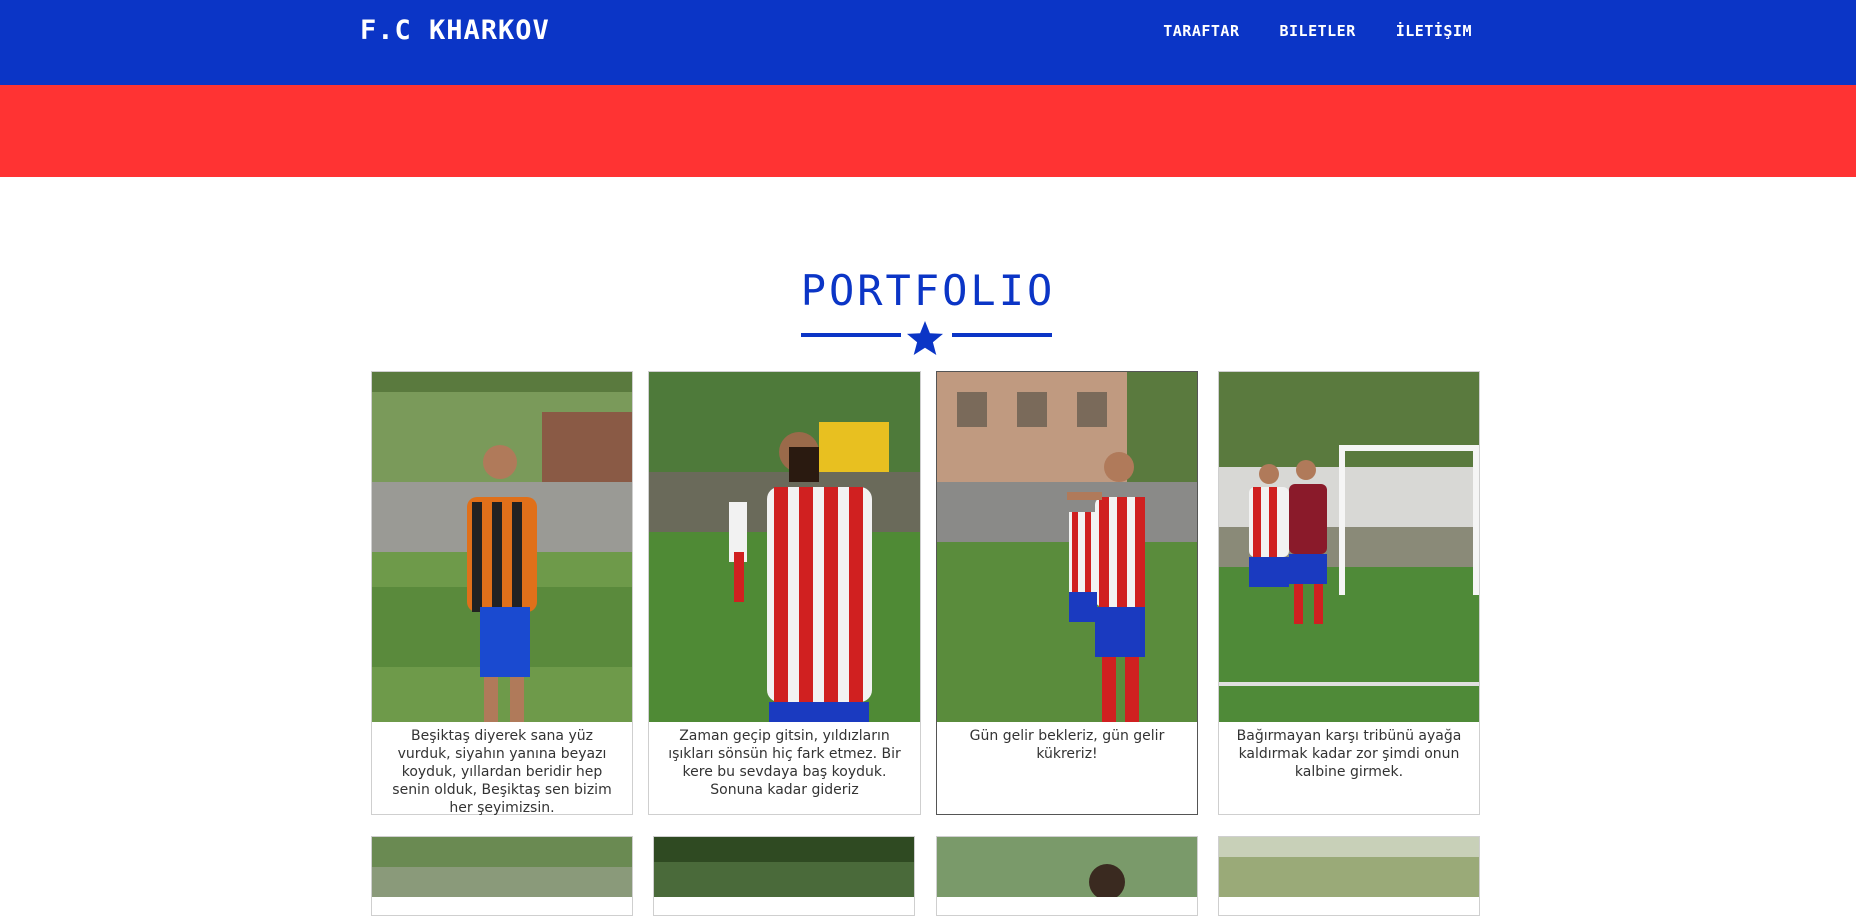 Image resolution: width=1856 pixels, height=916 pixels. I want to click on title-divider, so click(926, 340).